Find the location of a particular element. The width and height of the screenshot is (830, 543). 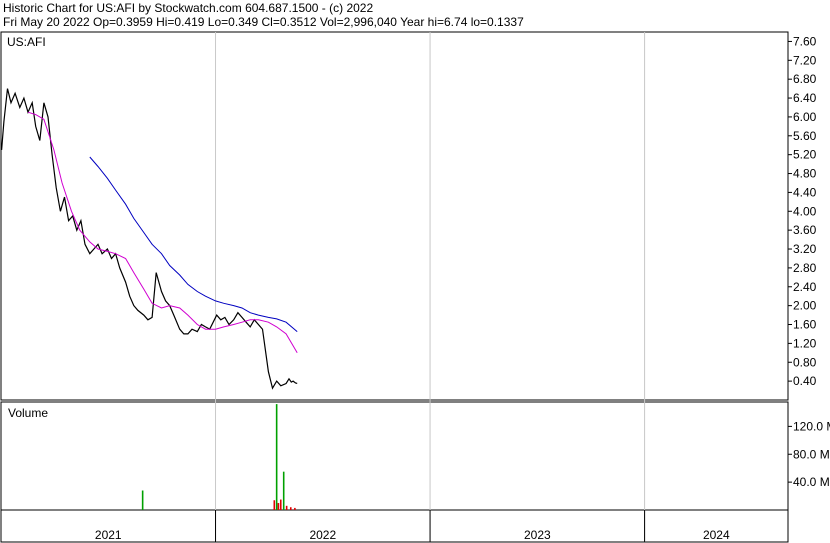

year-label: 2021 is located at coordinates (108, 535).